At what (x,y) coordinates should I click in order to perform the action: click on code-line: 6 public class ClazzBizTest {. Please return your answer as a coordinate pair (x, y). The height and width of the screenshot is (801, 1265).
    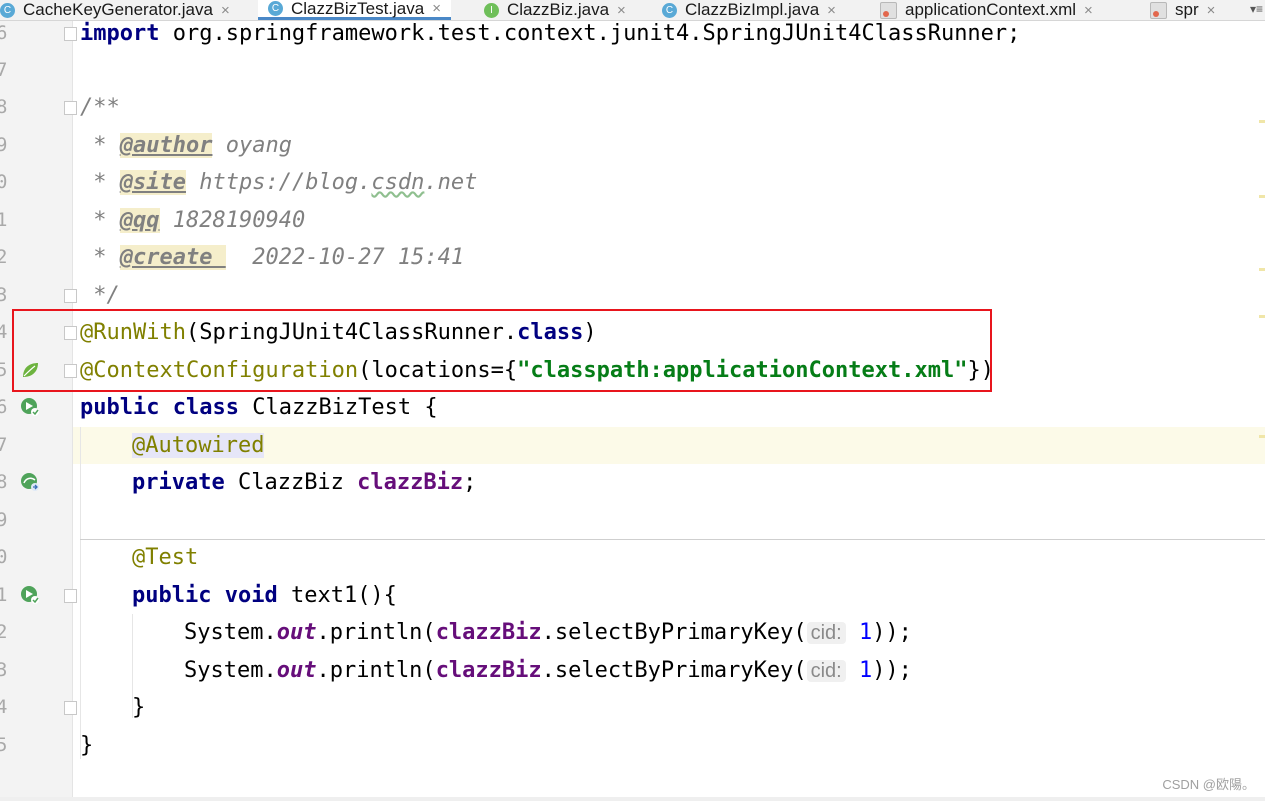
    Looking at the image, I should click on (632, 407).